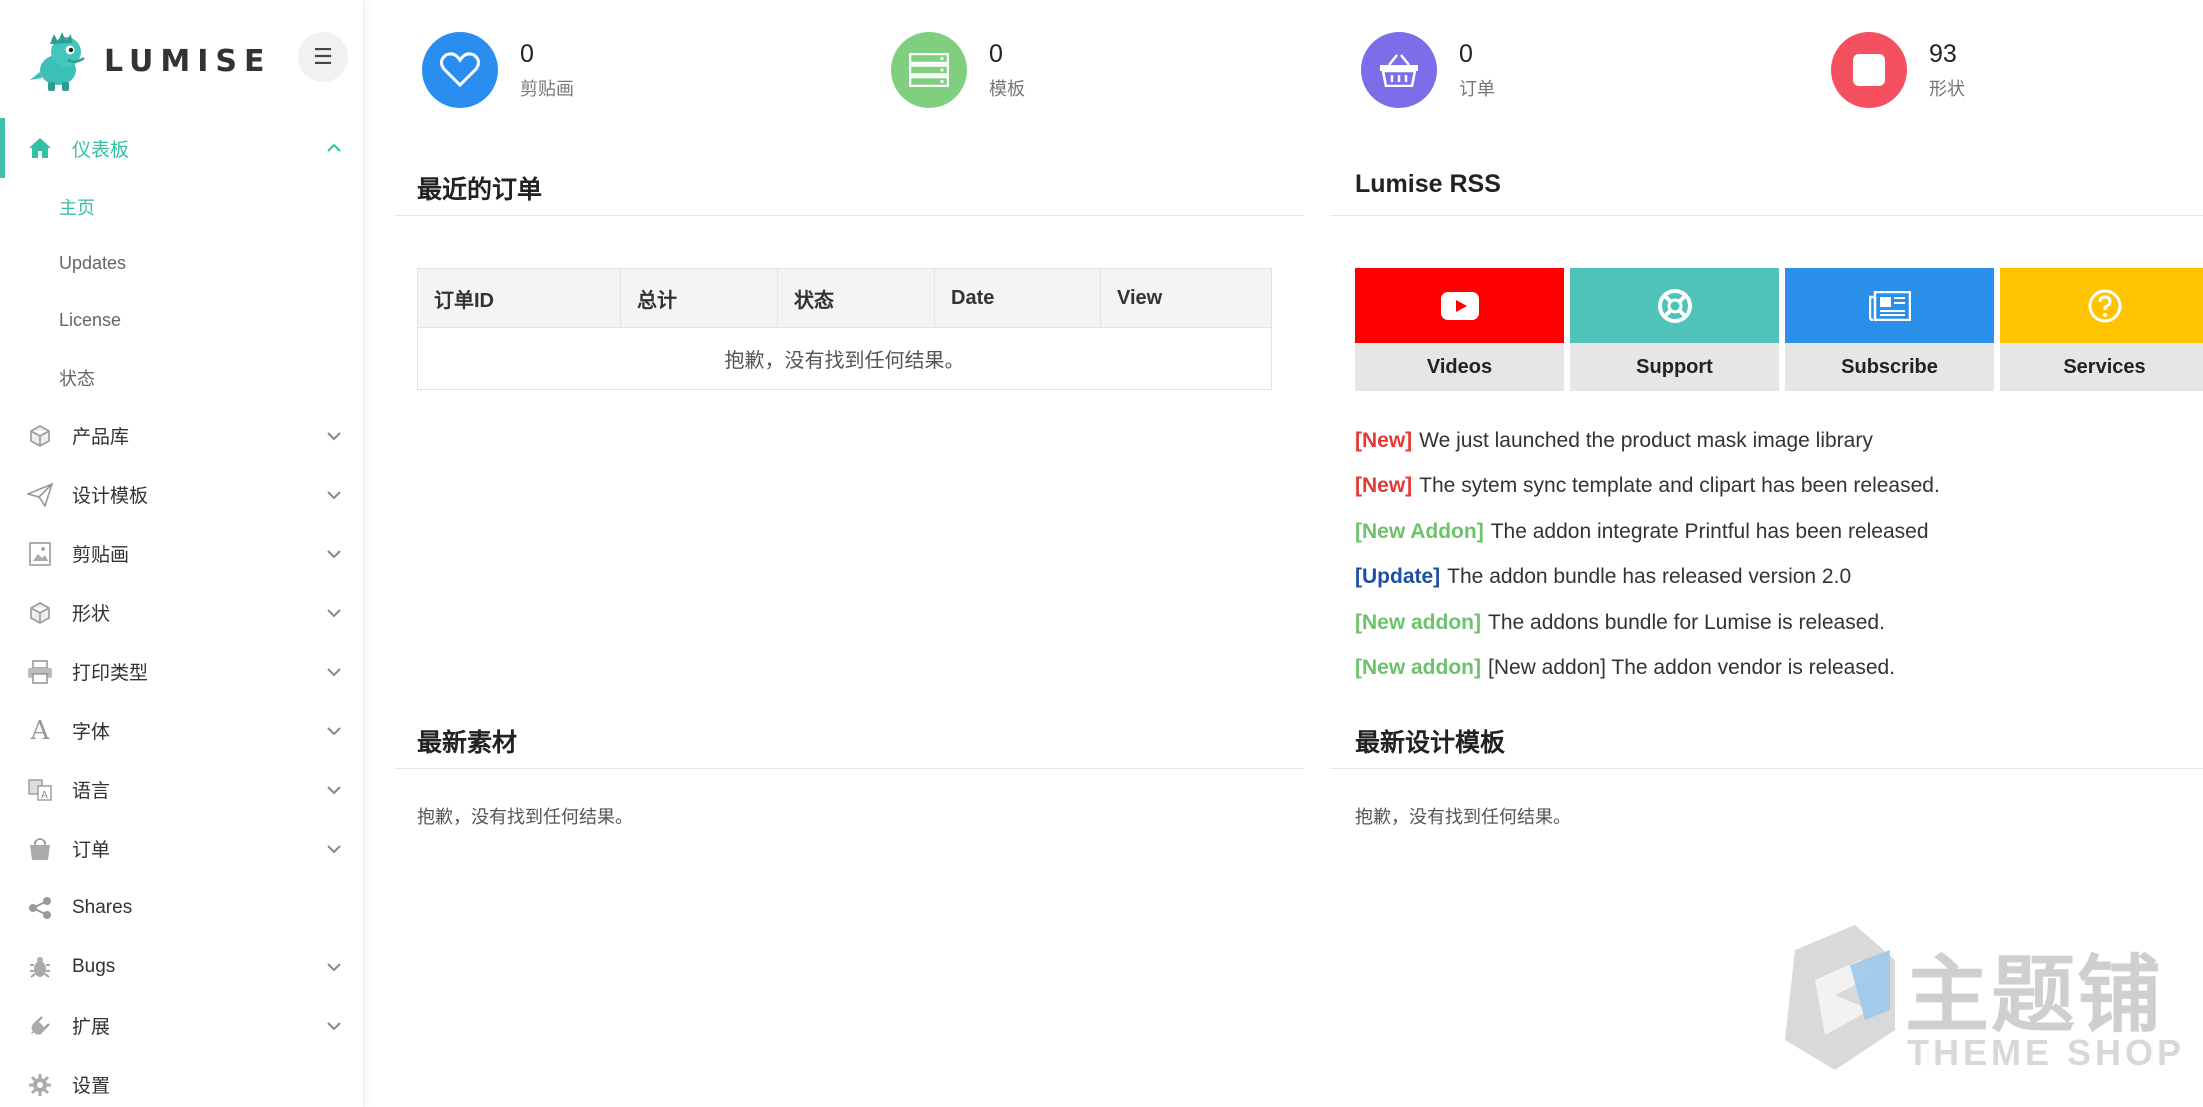  Describe the element at coordinates (40, 849) in the screenshot. I see `shopping-bag-icon` at that location.